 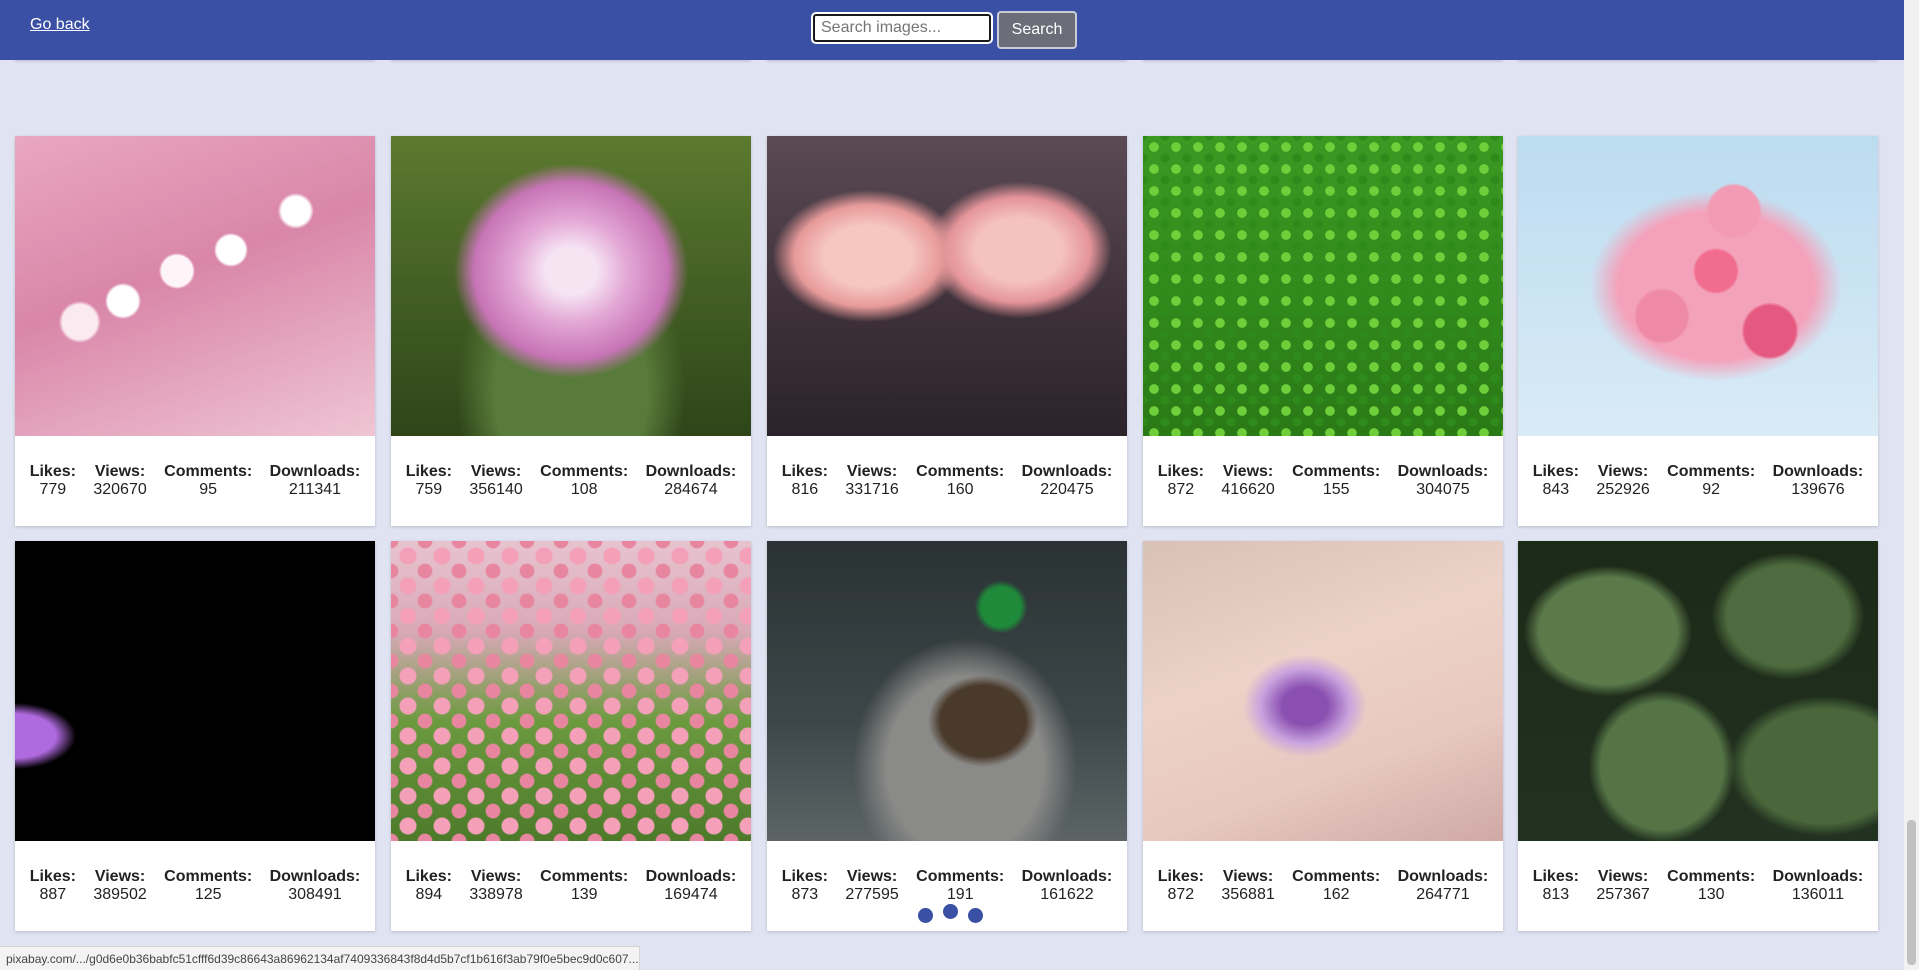 I want to click on downloads-value: 161622, so click(x=1067, y=894).